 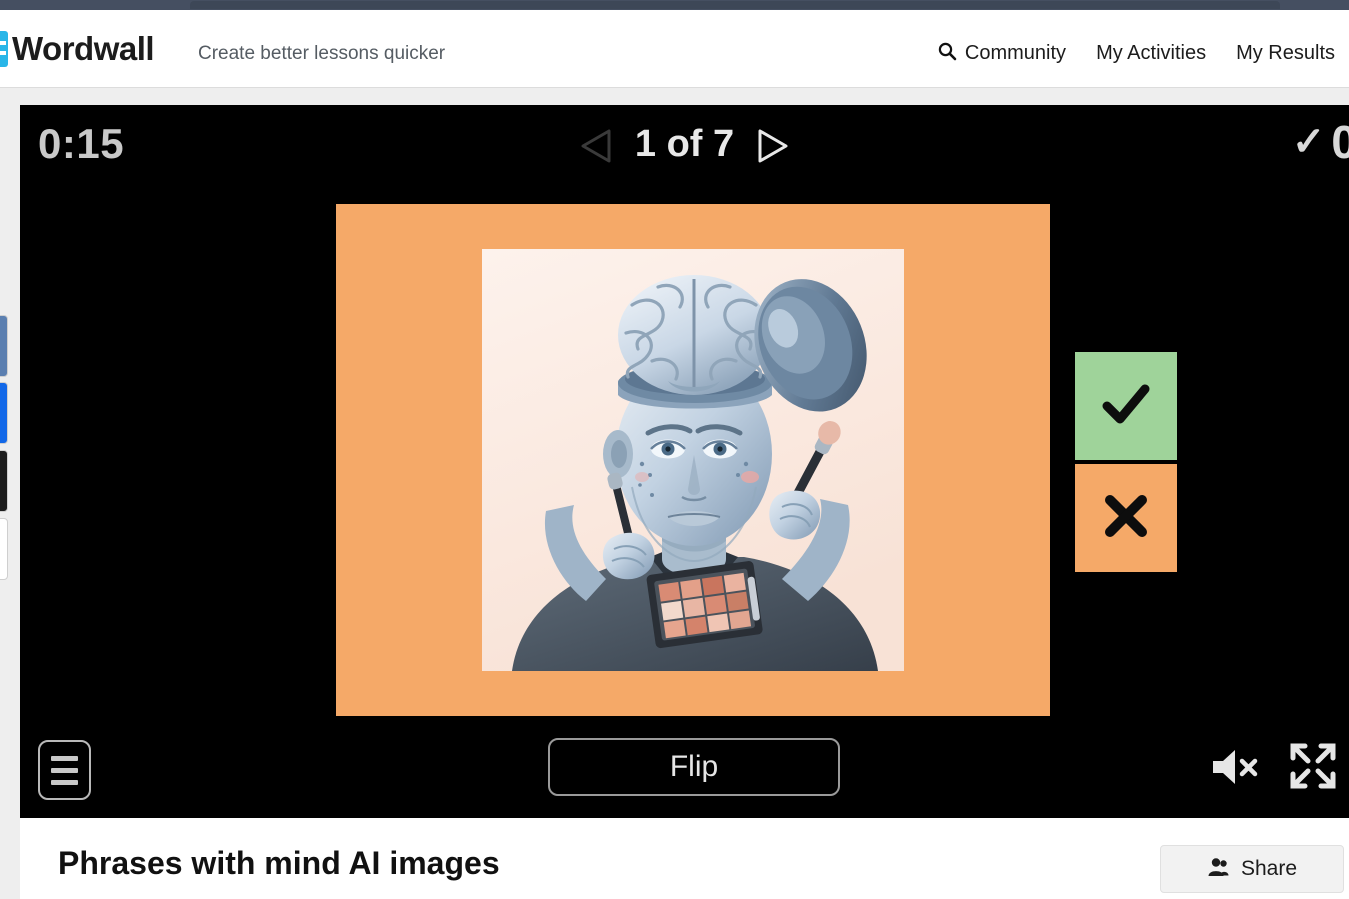 I want to click on pager: 1 of 7, so click(x=684, y=144).